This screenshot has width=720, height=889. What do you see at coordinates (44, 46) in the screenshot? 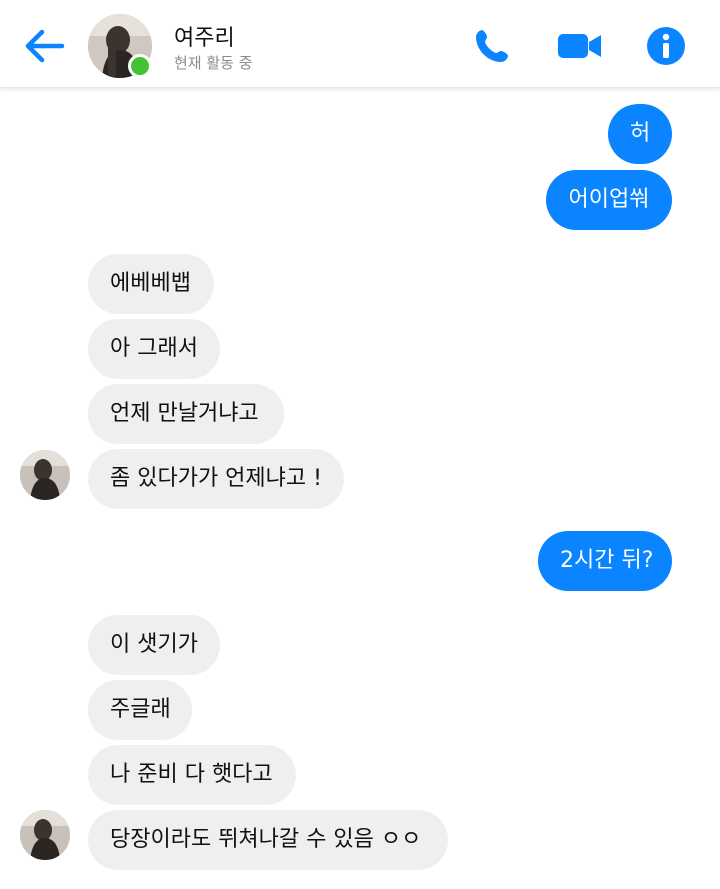
I see `back-arrow-icon` at bounding box center [44, 46].